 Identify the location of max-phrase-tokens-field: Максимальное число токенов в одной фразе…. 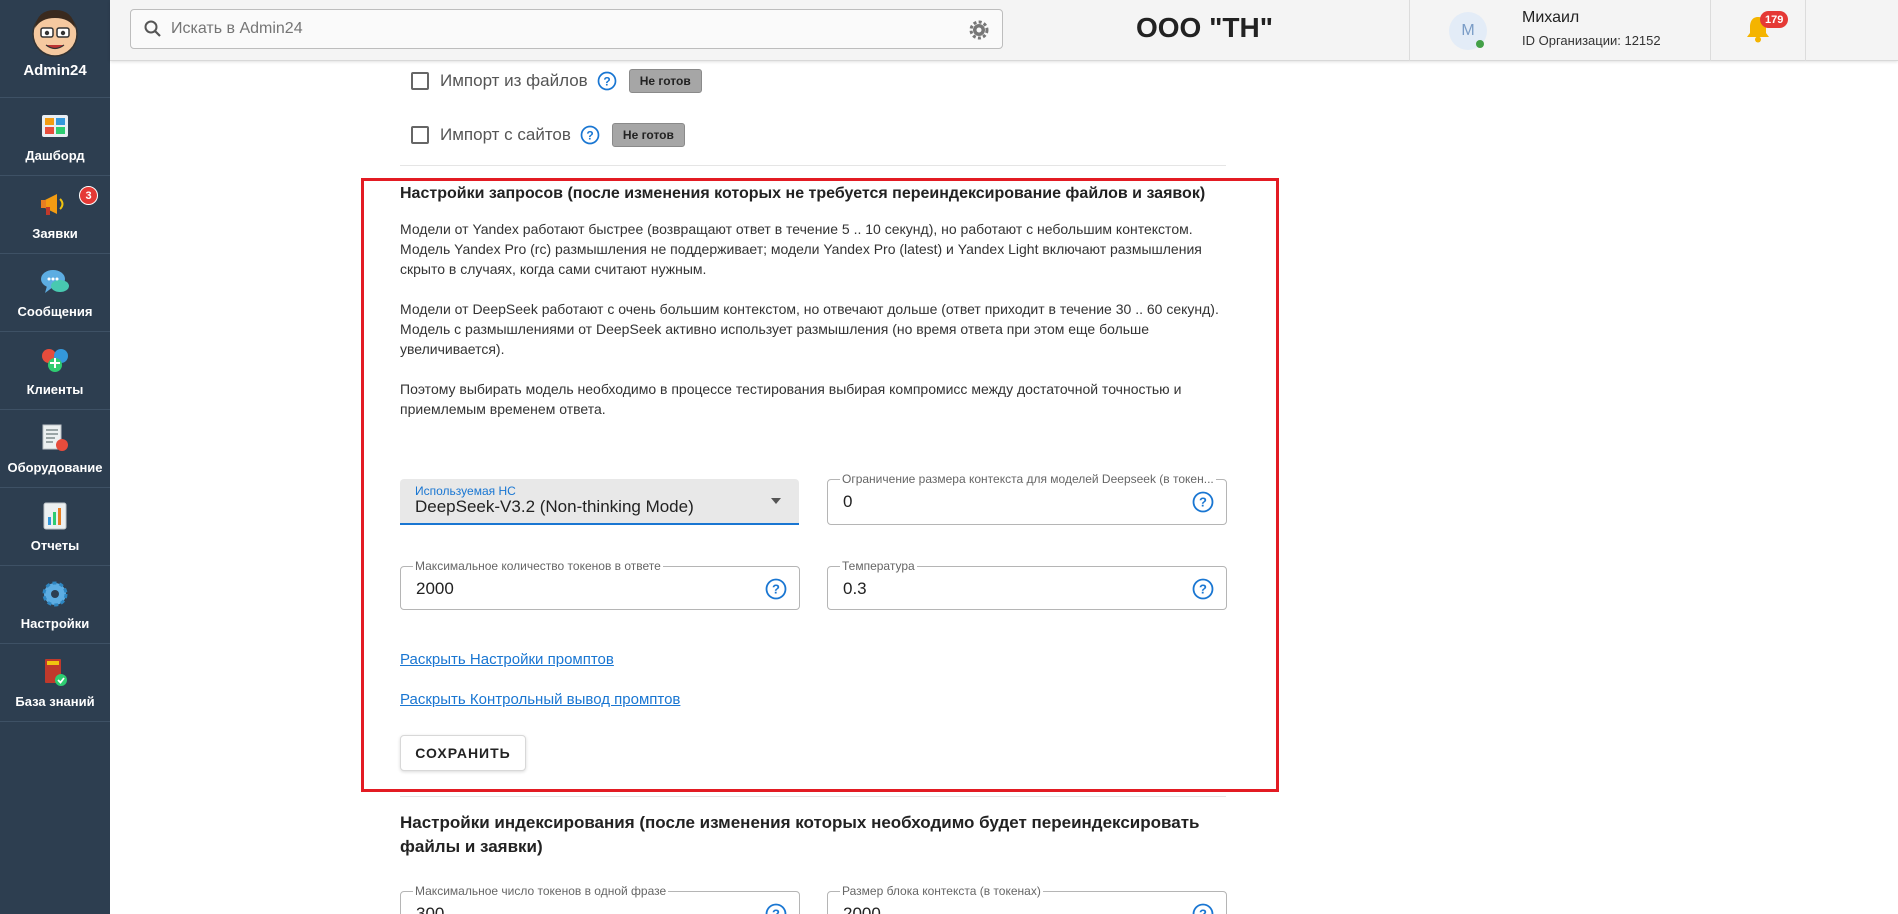
(600, 899).